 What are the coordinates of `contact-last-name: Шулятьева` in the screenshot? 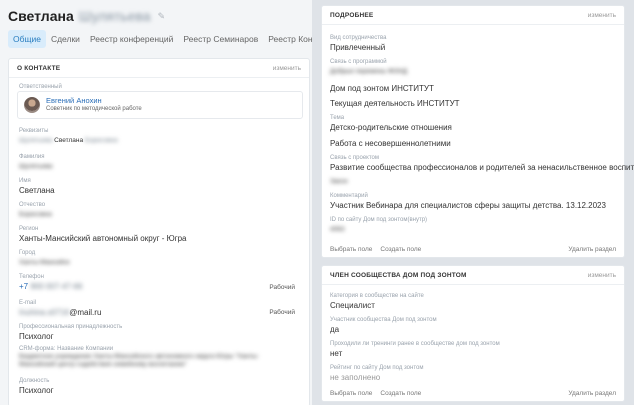 It's located at (114, 16).